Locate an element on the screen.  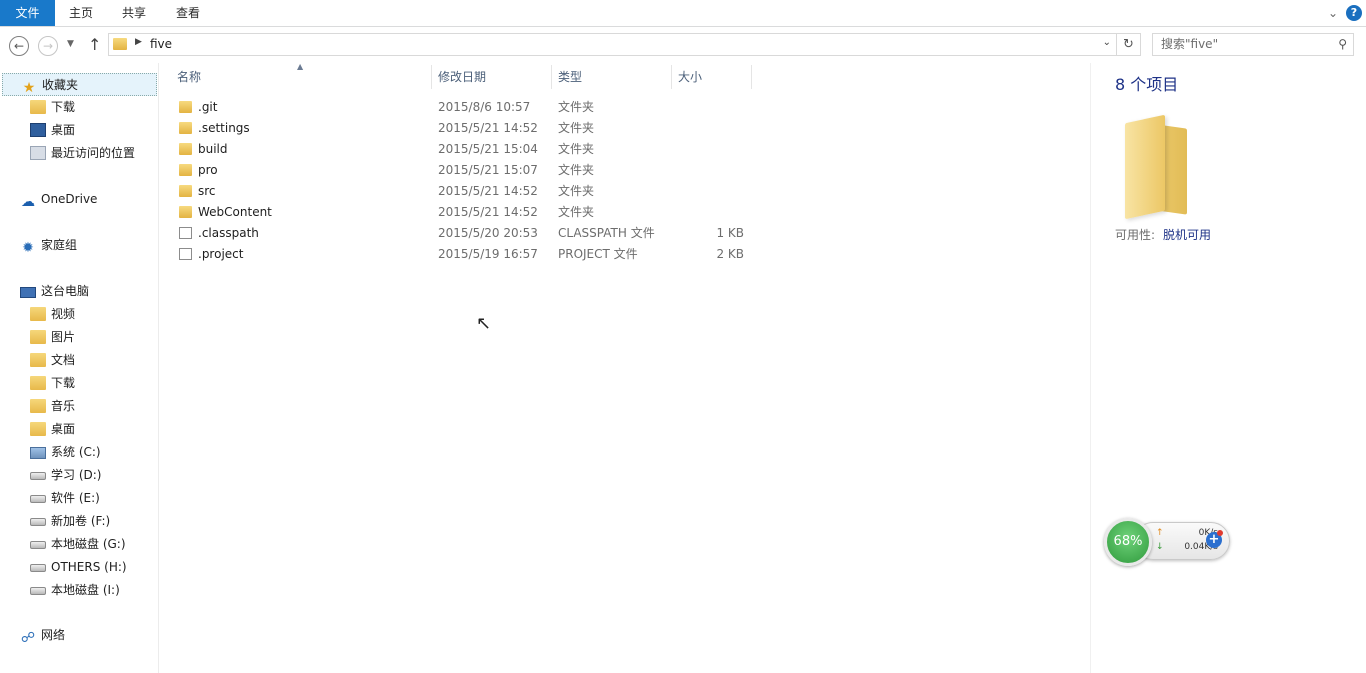
tab-file: 文件 is located at coordinates (27, 13).